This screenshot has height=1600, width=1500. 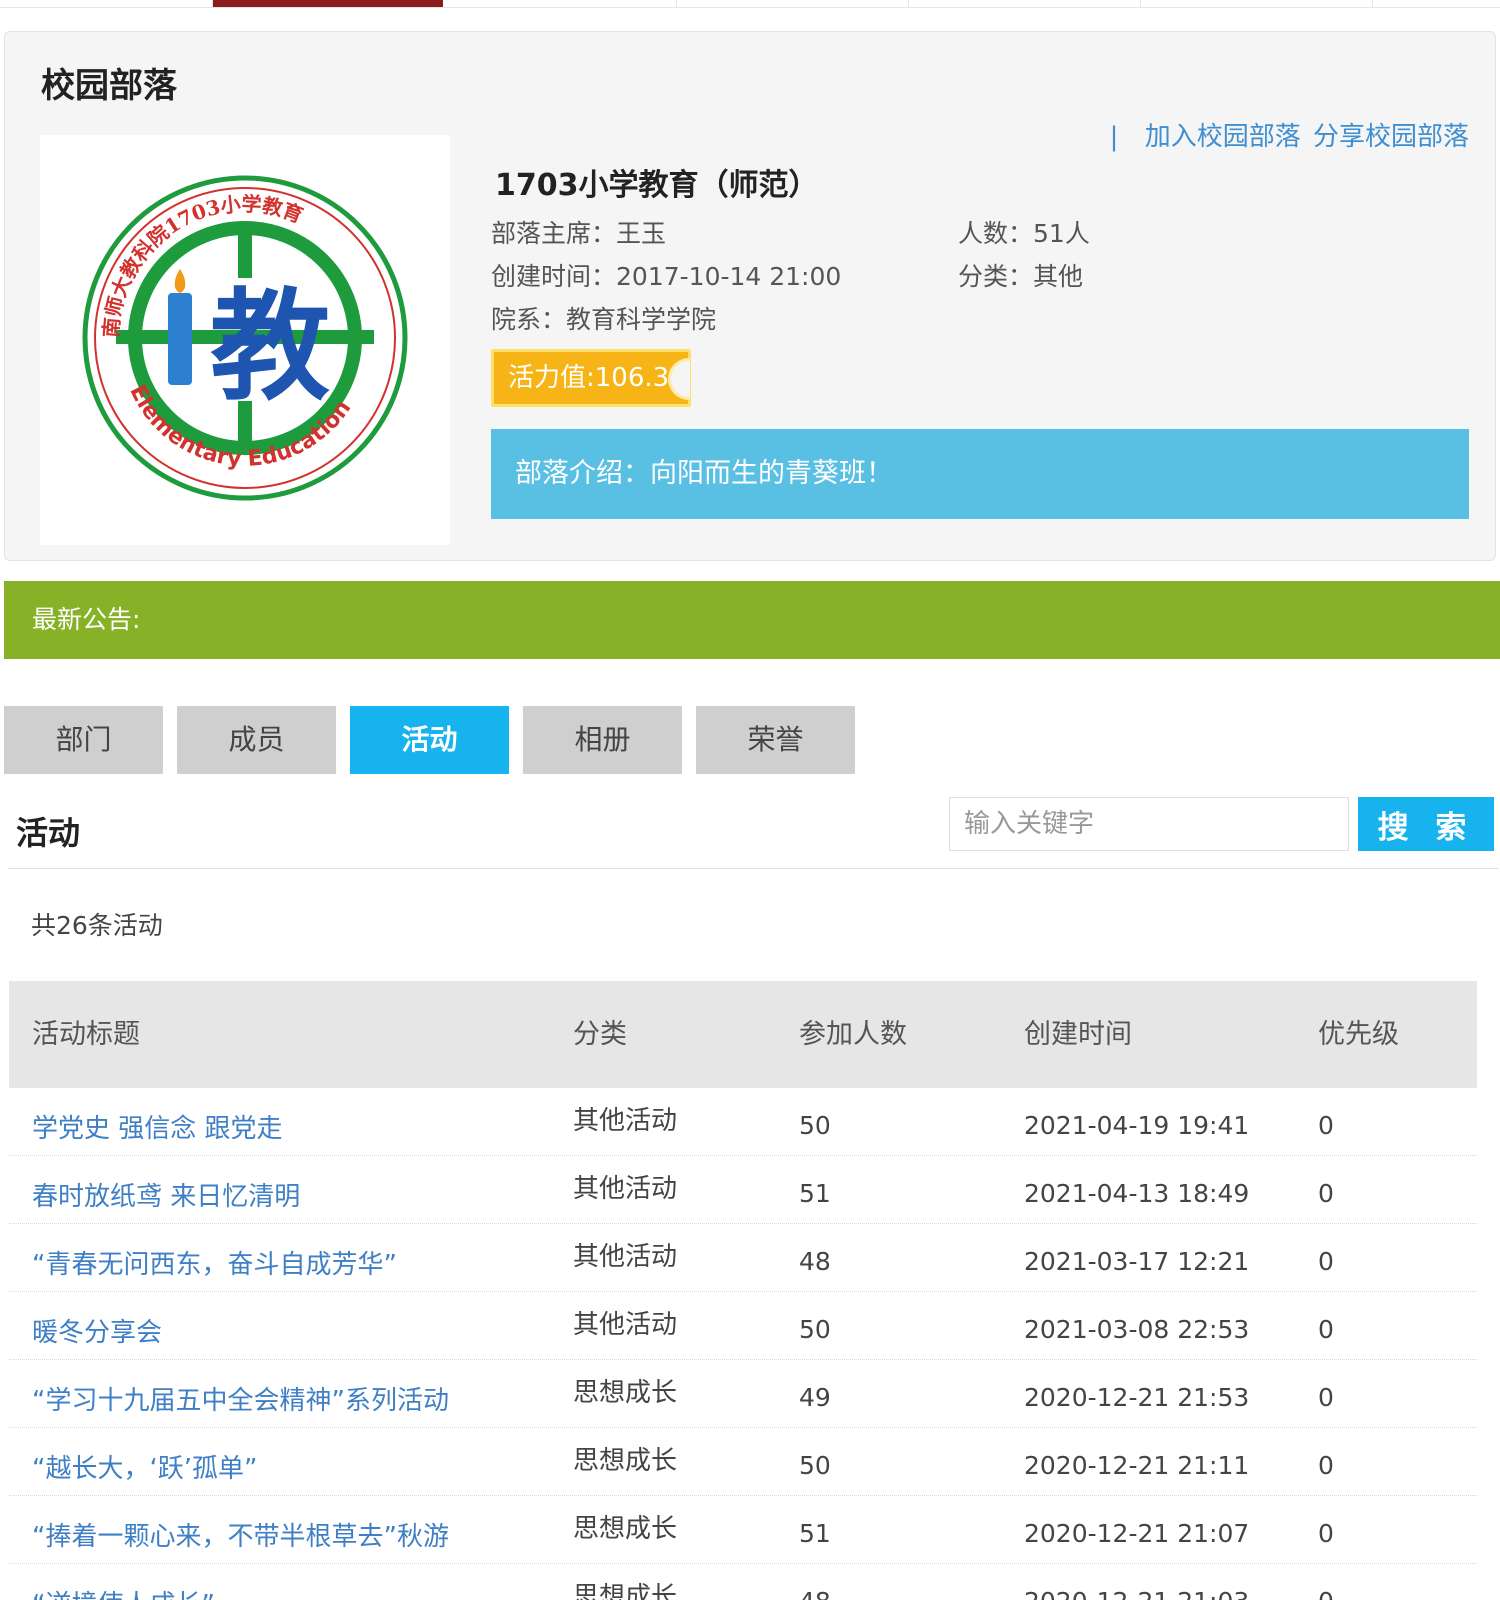 I want to click on tribe-category: 分类：其他, so click(x=1020, y=275).